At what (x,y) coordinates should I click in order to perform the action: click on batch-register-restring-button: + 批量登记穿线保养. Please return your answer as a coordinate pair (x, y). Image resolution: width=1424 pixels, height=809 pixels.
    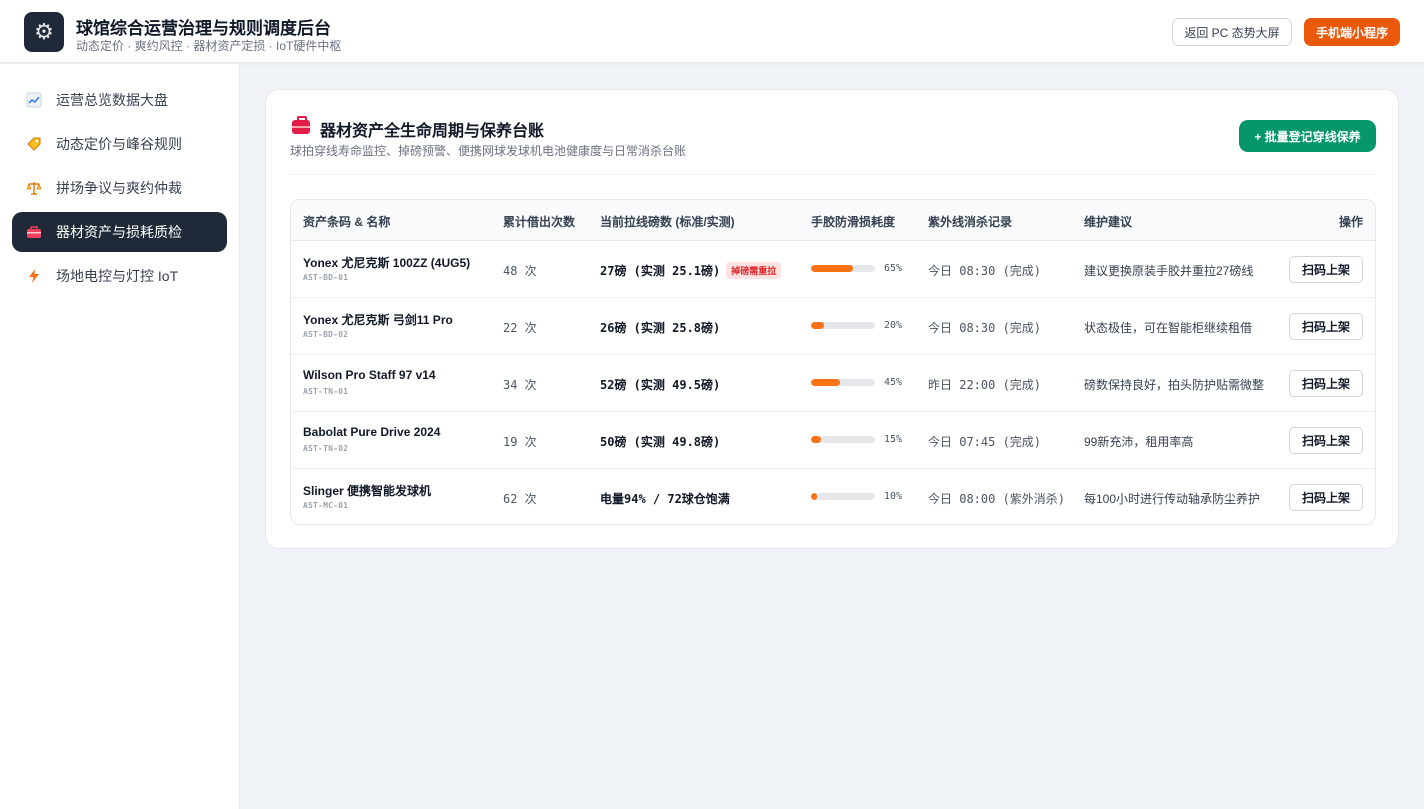
    Looking at the image, I should click on (1307, 136).